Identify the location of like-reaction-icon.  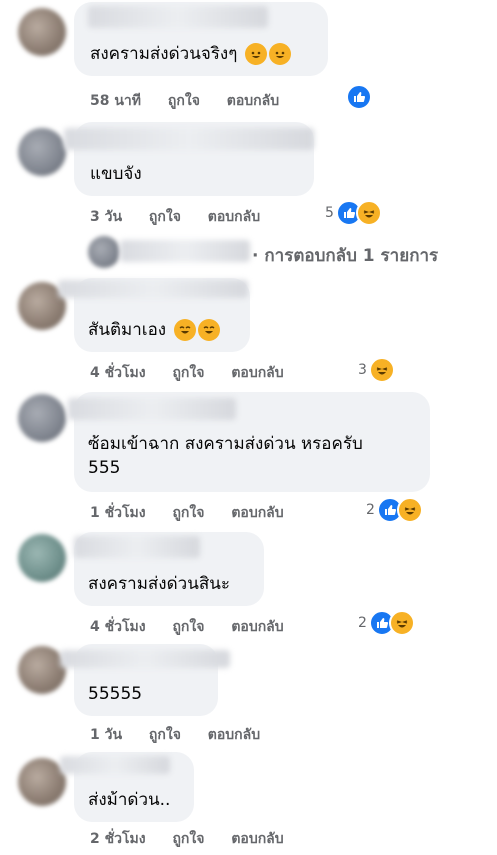
(359, 97).